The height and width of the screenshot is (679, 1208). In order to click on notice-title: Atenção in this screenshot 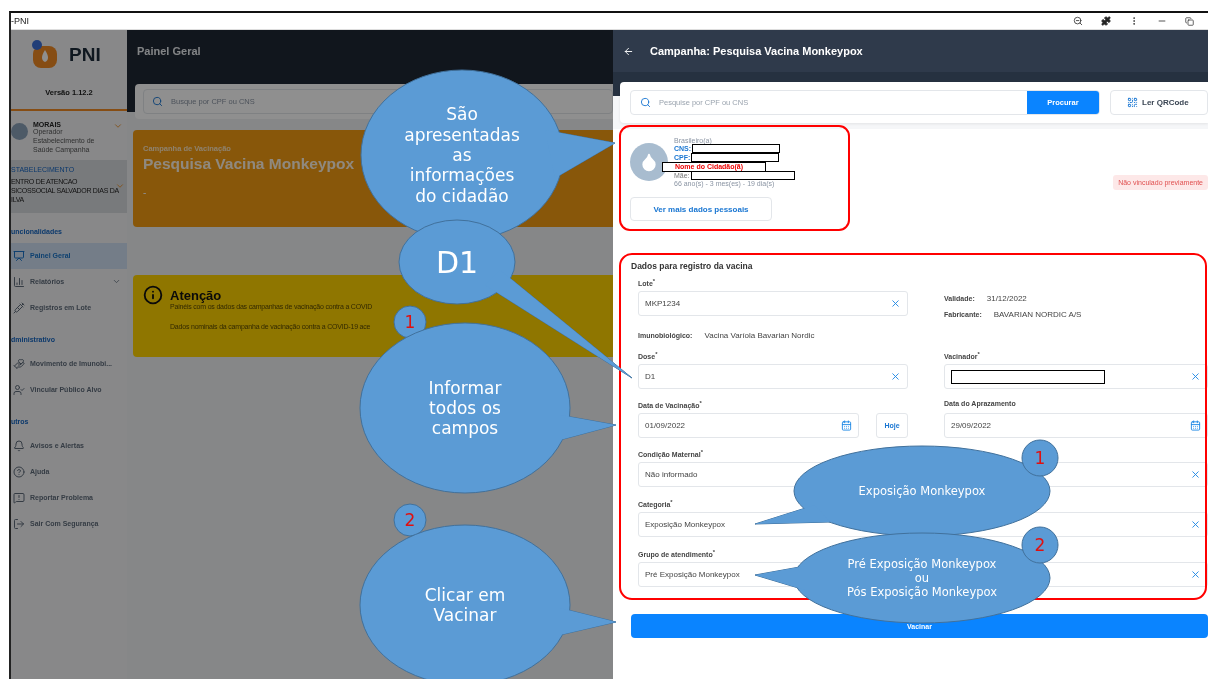, I will do `click(196, 295)`.